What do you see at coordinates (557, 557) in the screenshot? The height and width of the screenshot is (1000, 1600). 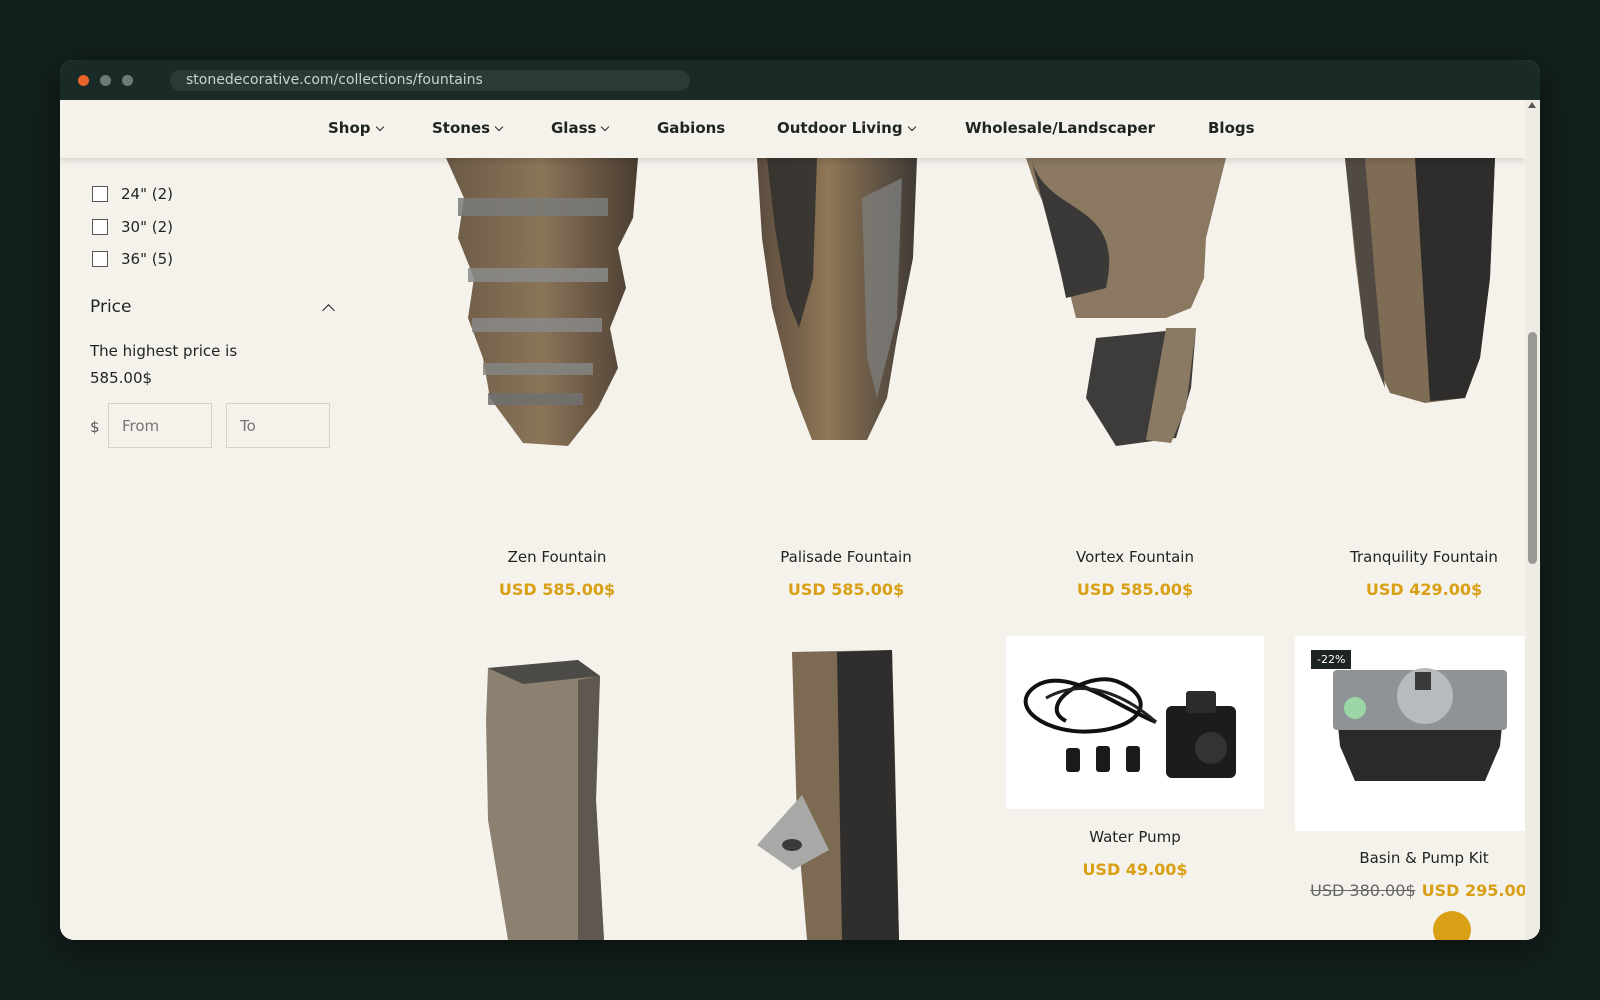 I see `product-title: Zen Fountain` at bounding box center [557, 557].